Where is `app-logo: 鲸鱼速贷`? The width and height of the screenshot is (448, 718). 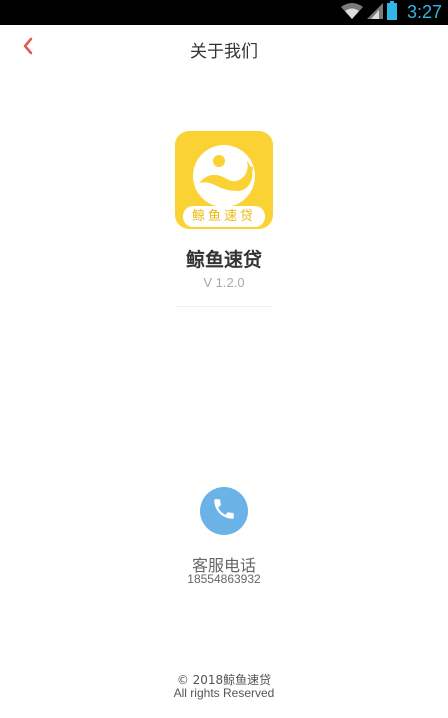 app-logo: 鲸鱼速贷 is located at coordinates (224, 180).